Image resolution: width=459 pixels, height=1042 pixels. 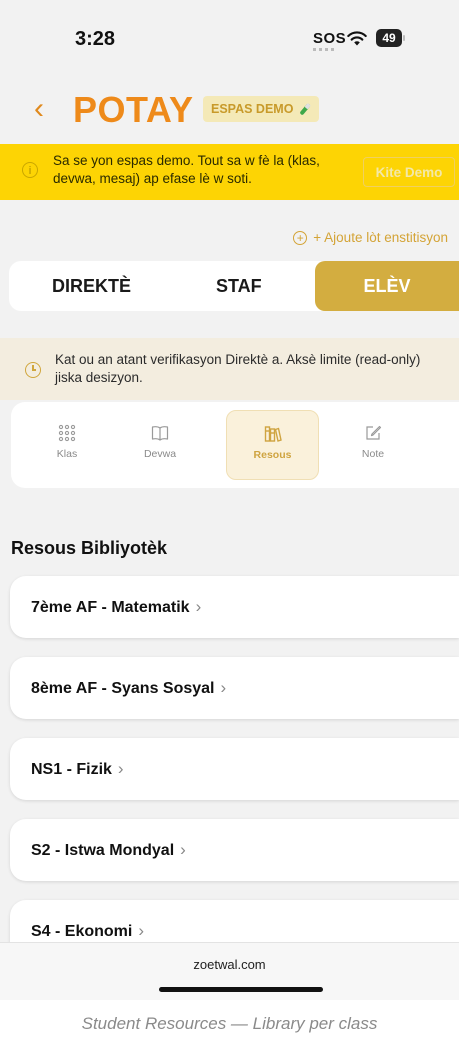 What do you see at coordinates (30, 170) in the screenshot?
I see `info-icon: i` at bounding box center [30, 170].